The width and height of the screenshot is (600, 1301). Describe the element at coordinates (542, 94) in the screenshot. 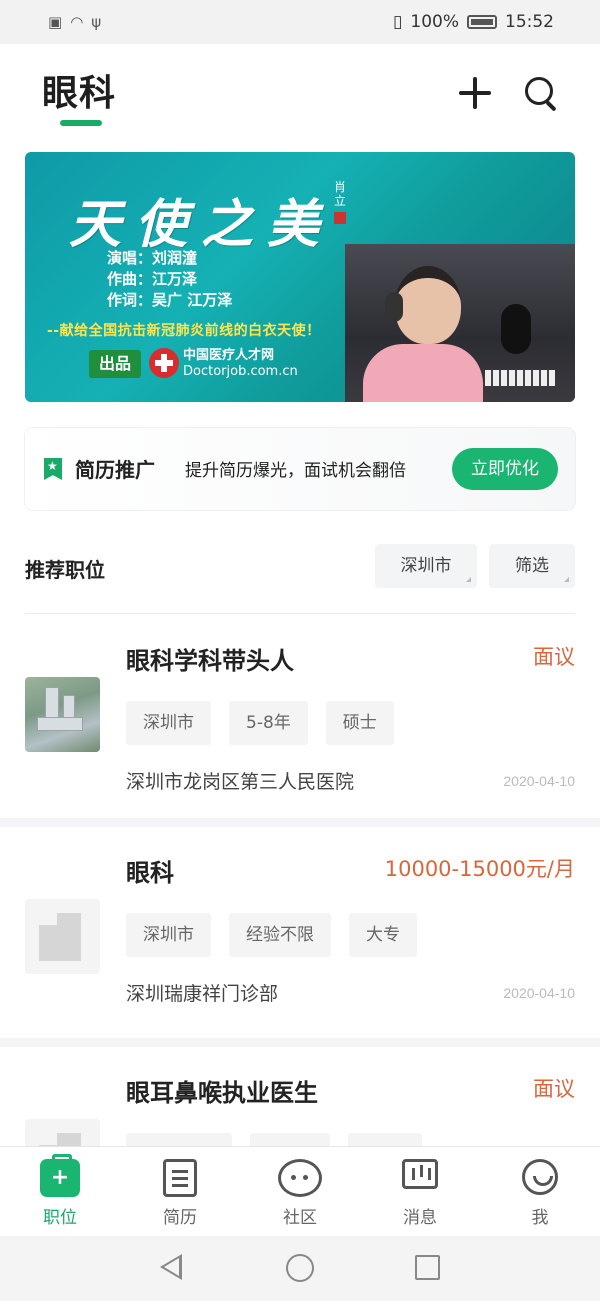

I see `search-button` at that location.